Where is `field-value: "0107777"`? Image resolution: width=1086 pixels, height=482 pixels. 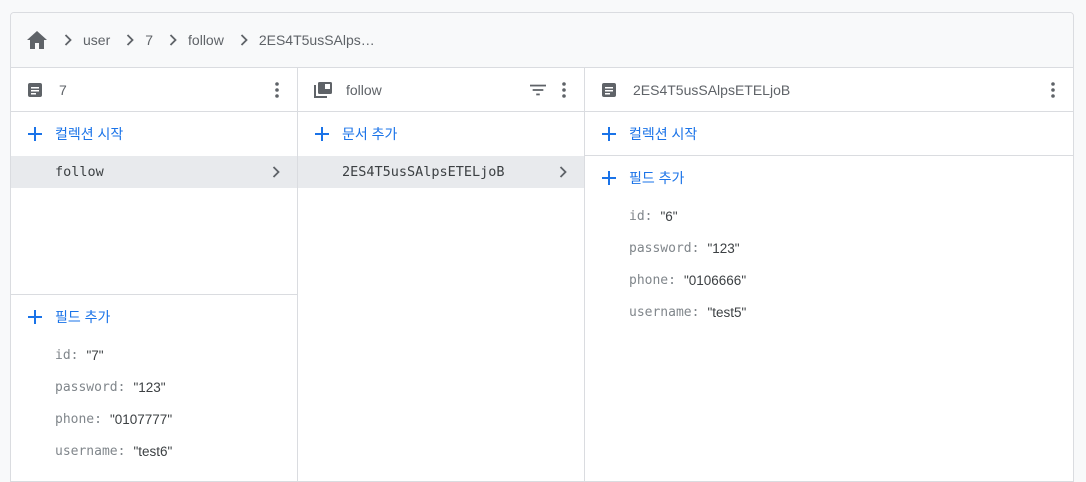
field-value: "0107777" is located at coordinates (141, 419).